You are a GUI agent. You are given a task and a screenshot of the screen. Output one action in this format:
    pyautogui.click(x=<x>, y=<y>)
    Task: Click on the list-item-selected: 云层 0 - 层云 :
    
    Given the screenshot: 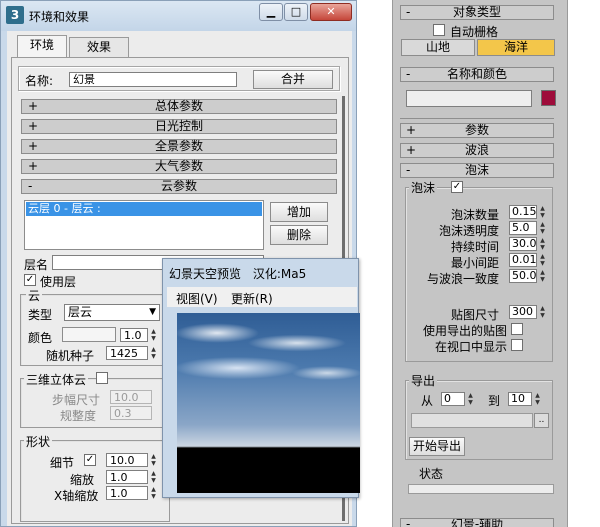 What is the action you would take?
    pyautogui.click(x=144, y=209)
    